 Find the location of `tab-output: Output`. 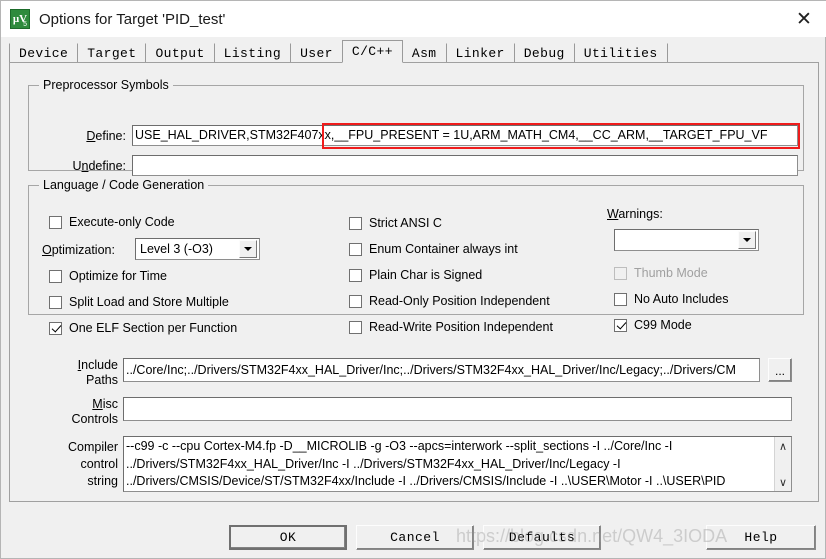

tab-output: Output is located at coordinates (180, 53).